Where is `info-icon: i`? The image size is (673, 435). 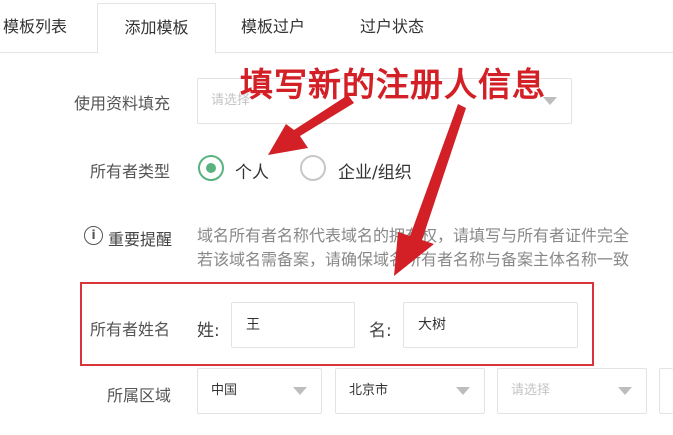 info-icon: i is located at coordinates (93, 235).